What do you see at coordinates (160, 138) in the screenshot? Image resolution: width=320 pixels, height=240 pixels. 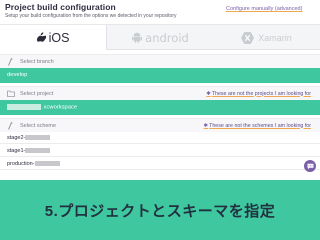 I see `scheme-option: stage2-` at bounding box center [160, 138].